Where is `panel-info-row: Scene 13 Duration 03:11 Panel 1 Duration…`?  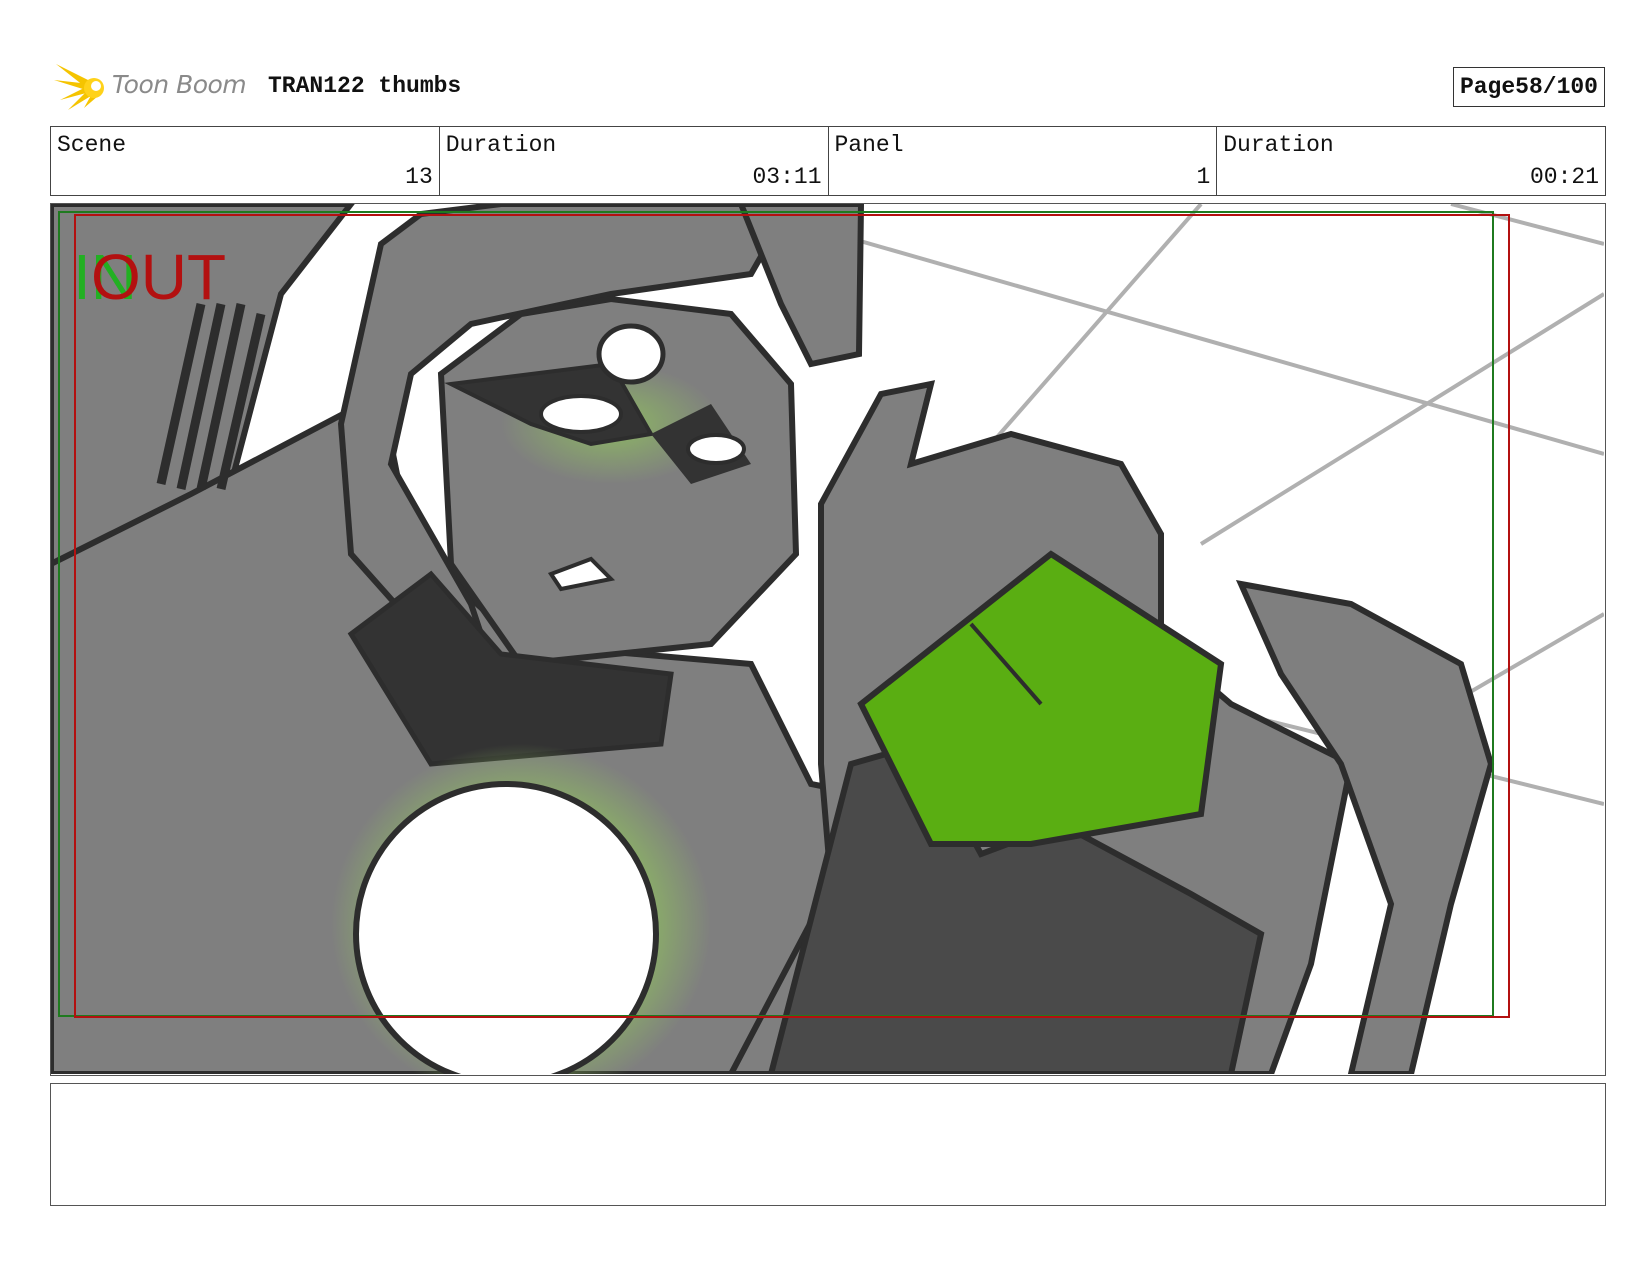
panel-info-row: Scene 13 Duration 03:11 Panel 1 Duration… is located at coordinates (828, 161).